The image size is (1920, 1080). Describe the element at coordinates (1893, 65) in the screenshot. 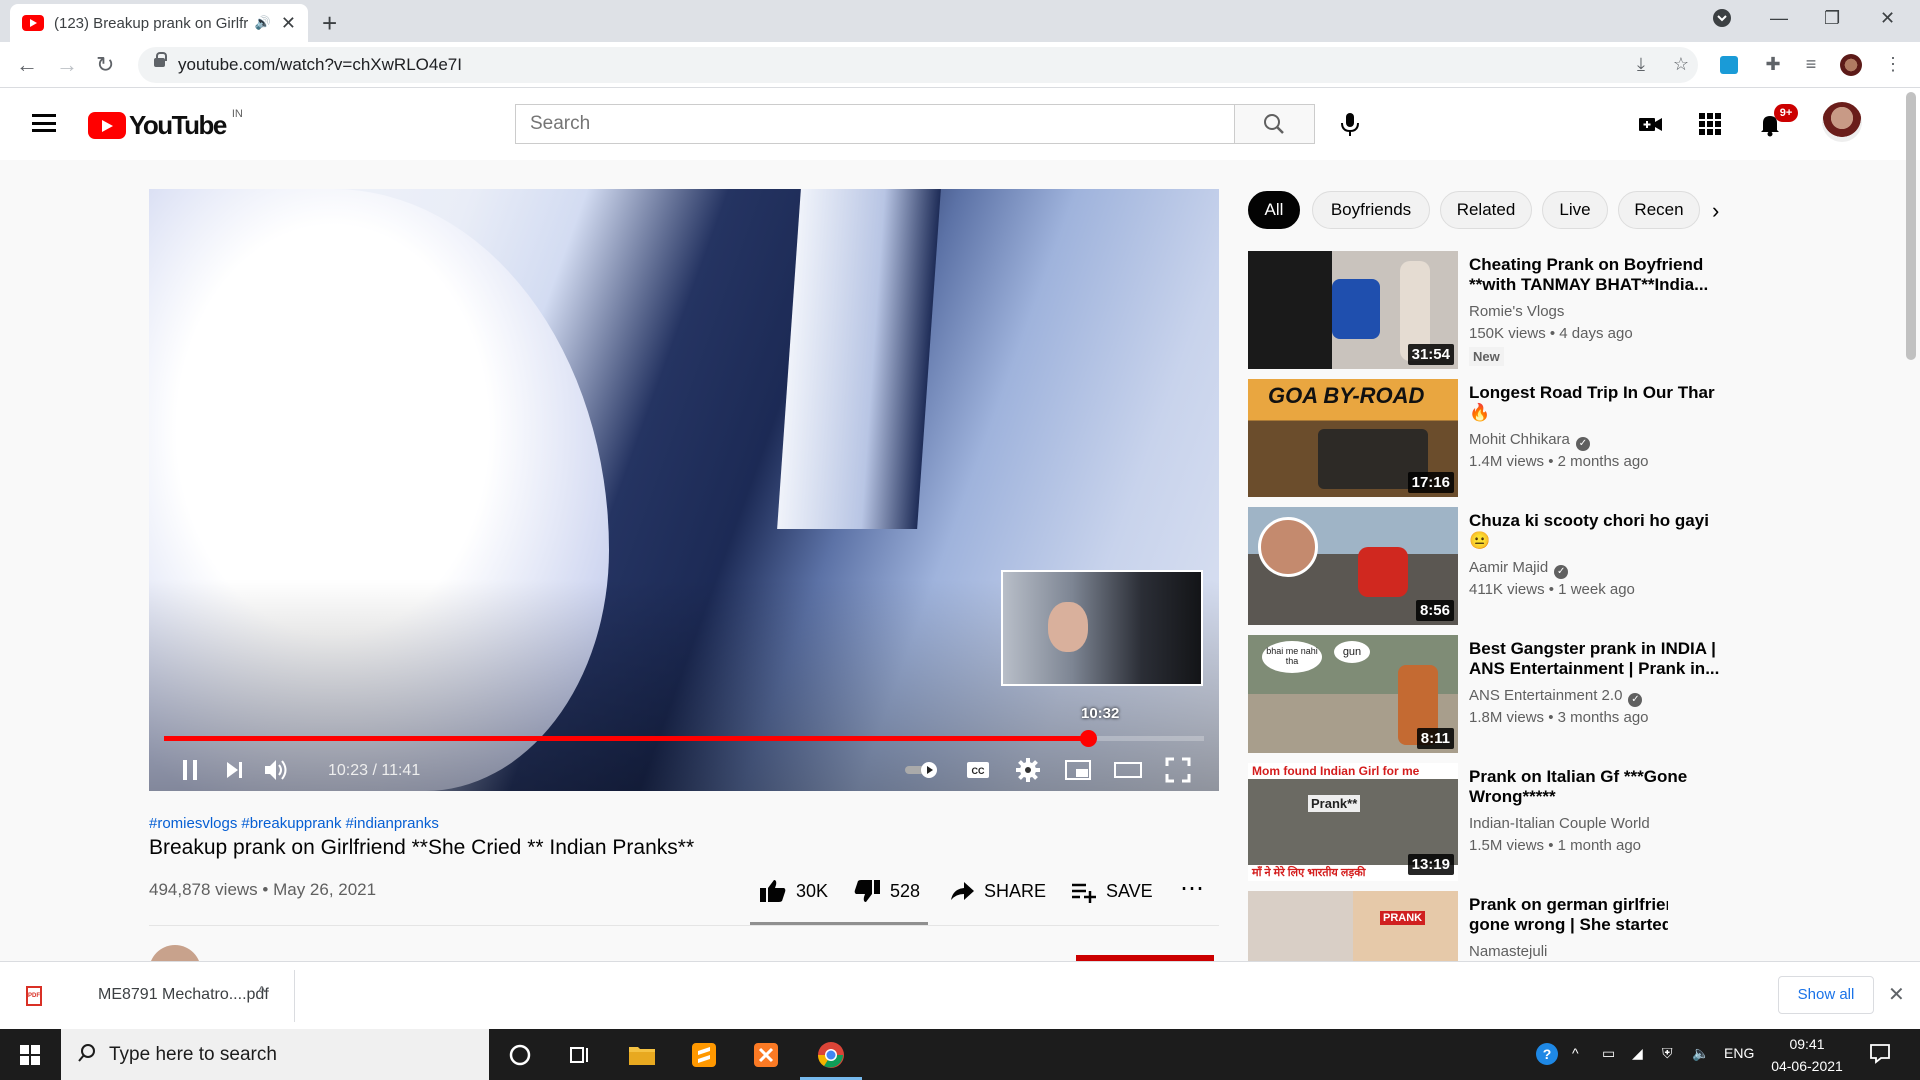

I see `chrome-menu-icon: ⋮` at that location.